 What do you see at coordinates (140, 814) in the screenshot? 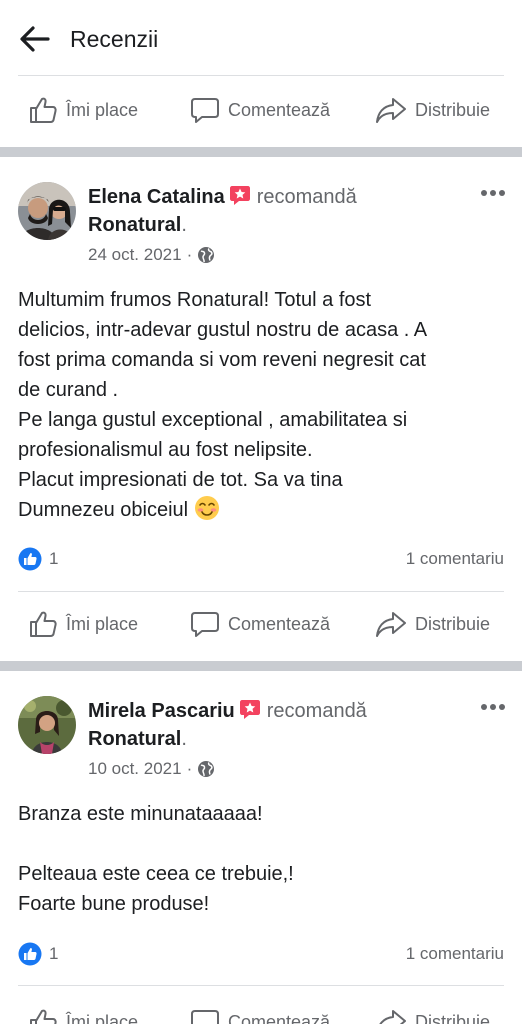
I see `post-text-line: Branza este minunataaaaa!` at bounding box center [140, 814].